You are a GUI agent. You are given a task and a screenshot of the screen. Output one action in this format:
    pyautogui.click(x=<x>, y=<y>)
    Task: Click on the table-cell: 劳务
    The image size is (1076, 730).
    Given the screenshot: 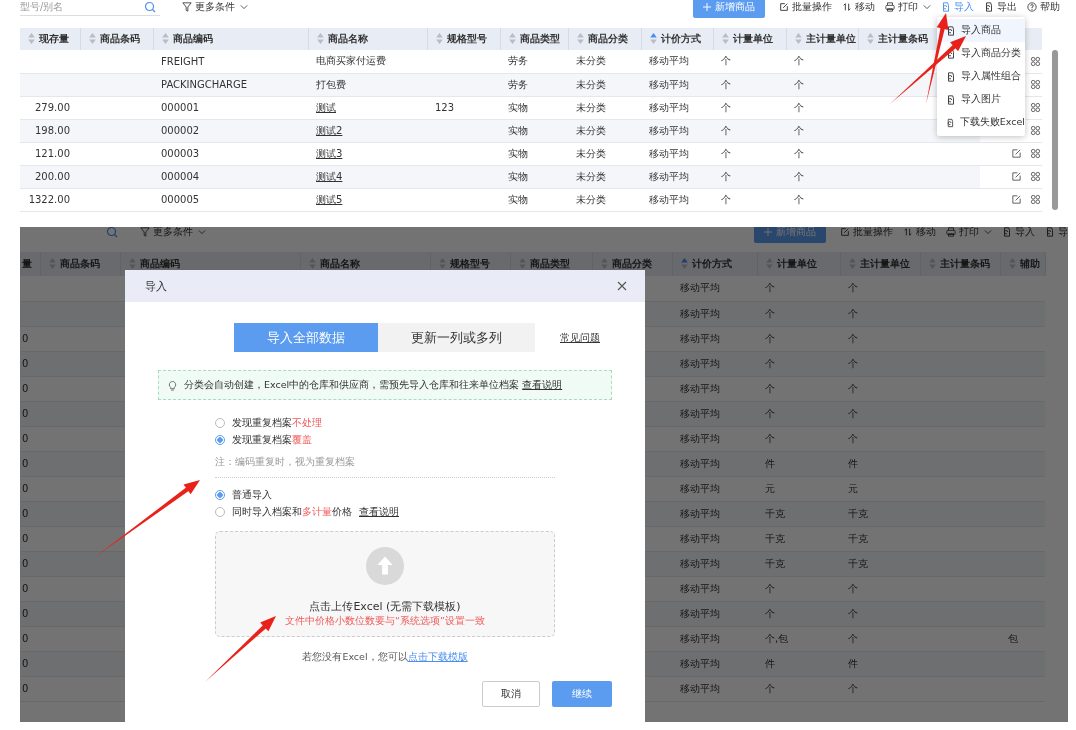 What is the action you would take?
    pyautogui.click(x=518, y=84)
    